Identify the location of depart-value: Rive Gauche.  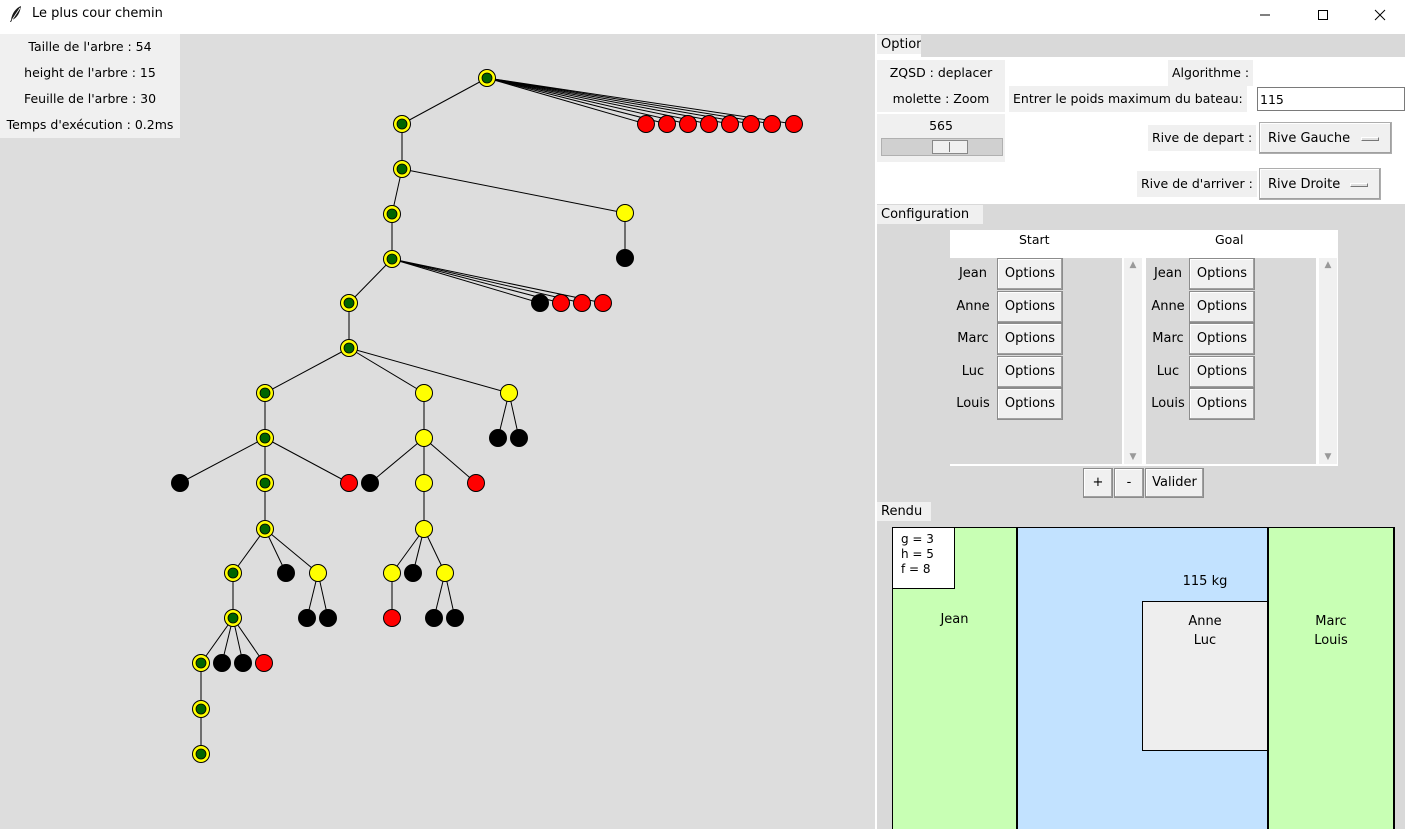
(1309, 138).